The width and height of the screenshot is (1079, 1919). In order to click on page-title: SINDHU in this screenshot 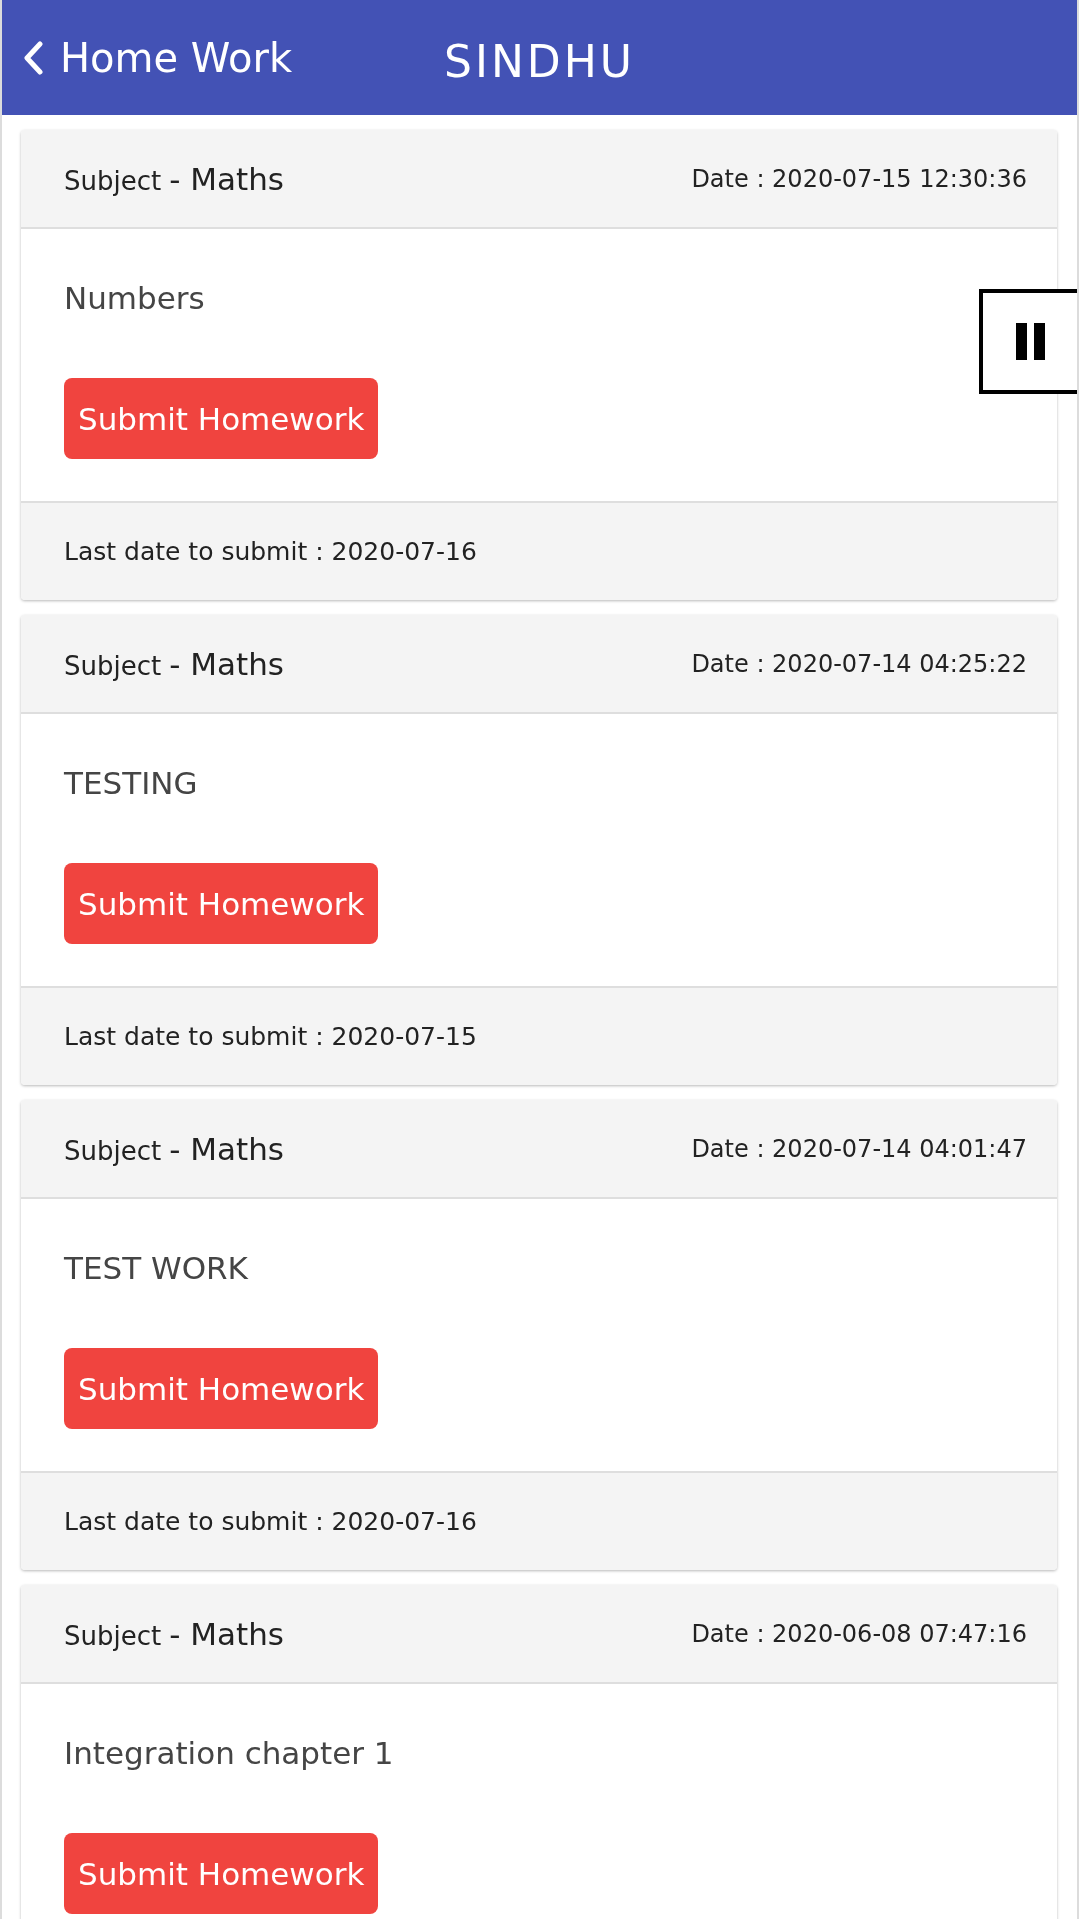, I will do `click(539, 61)`.